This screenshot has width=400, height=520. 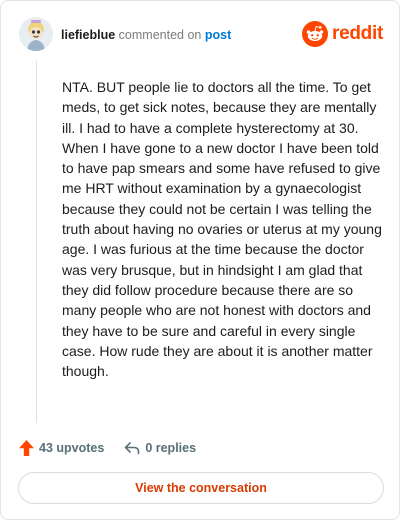 I want to click on comment-actions: 43 upvotes 0 replies, so click(x=107, y=448).